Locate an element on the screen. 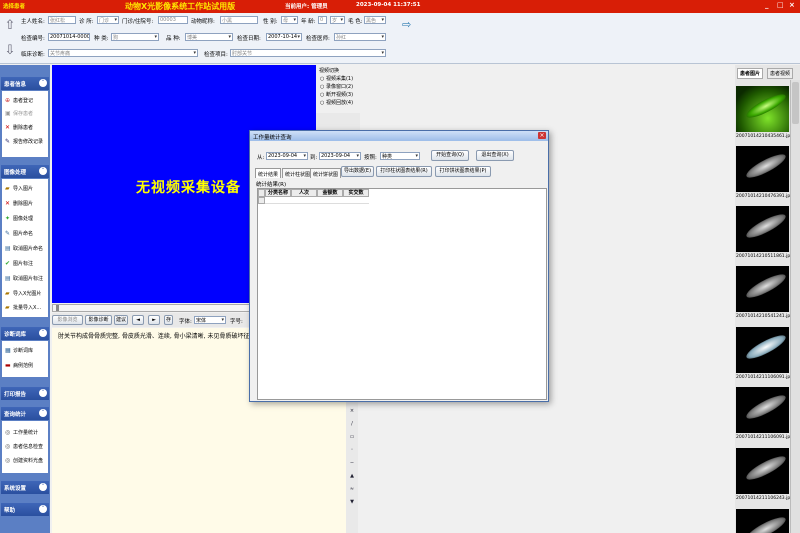  group-by-select: 种类 is located at coordinates (400, 156).